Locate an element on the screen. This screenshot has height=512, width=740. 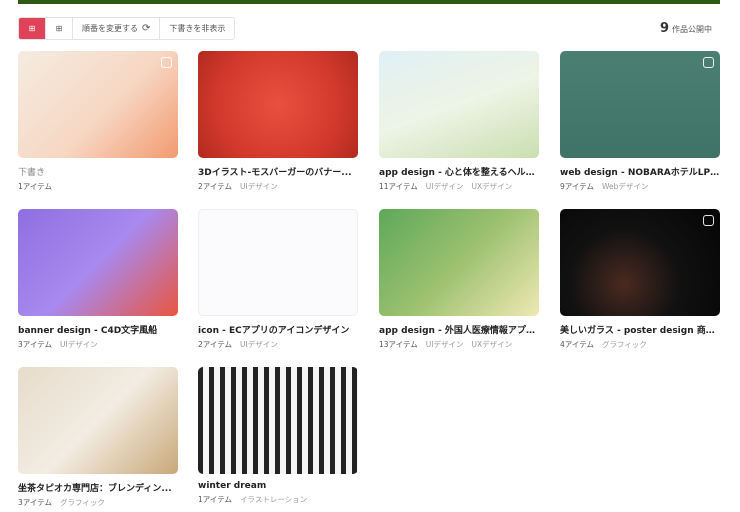
refresh-icon: ⟳ is located at coordinates (146, 28).